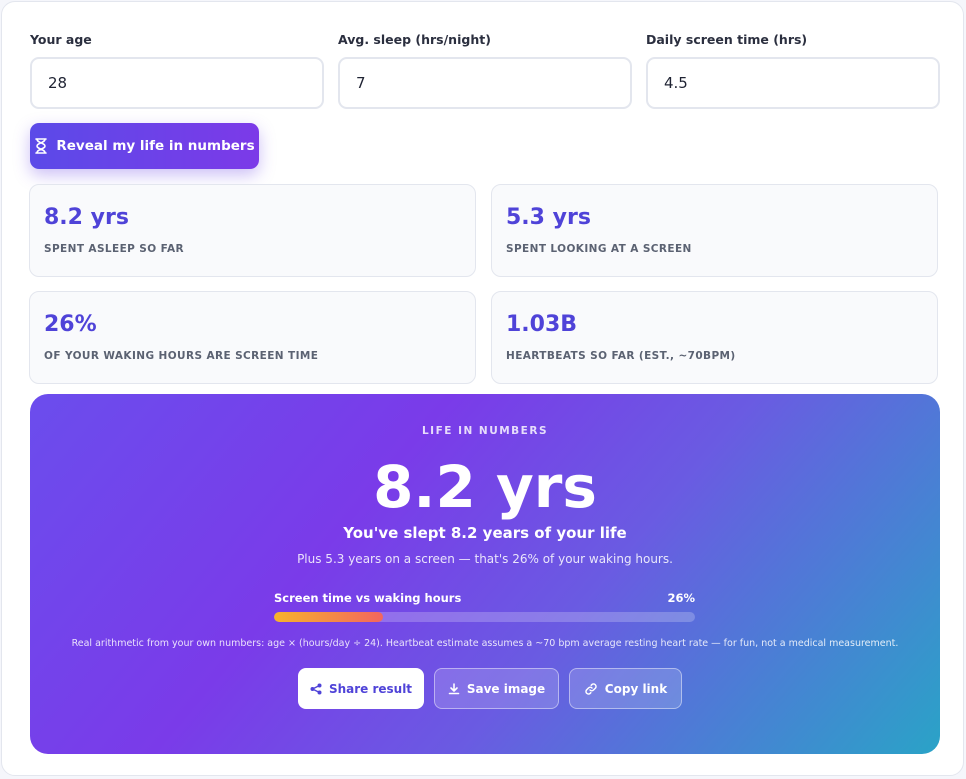 The height and width of the screenshot is (779, 966). I want to click on stat-value: 5.3 yrs, so click(548, 217).